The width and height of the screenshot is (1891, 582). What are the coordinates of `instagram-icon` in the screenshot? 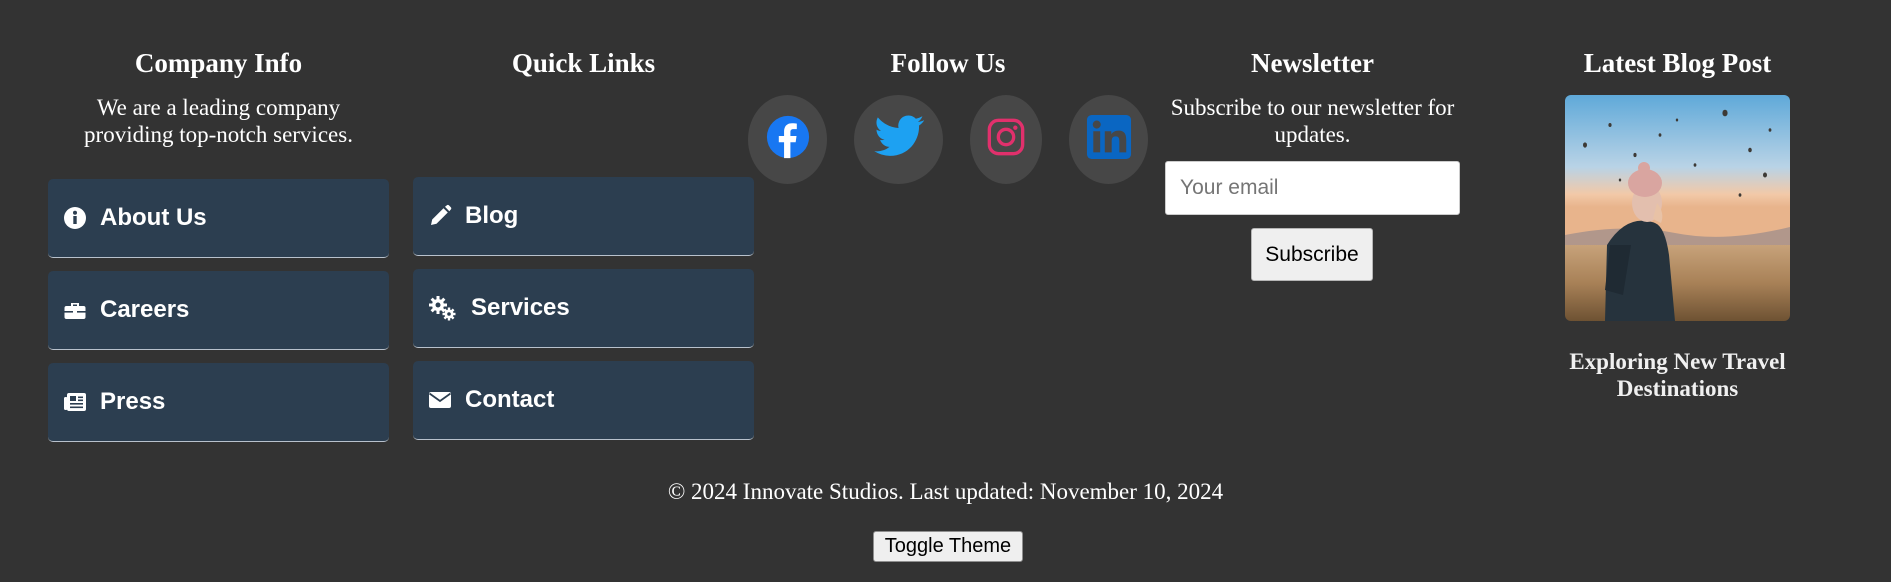 It's located at (1006, 139).